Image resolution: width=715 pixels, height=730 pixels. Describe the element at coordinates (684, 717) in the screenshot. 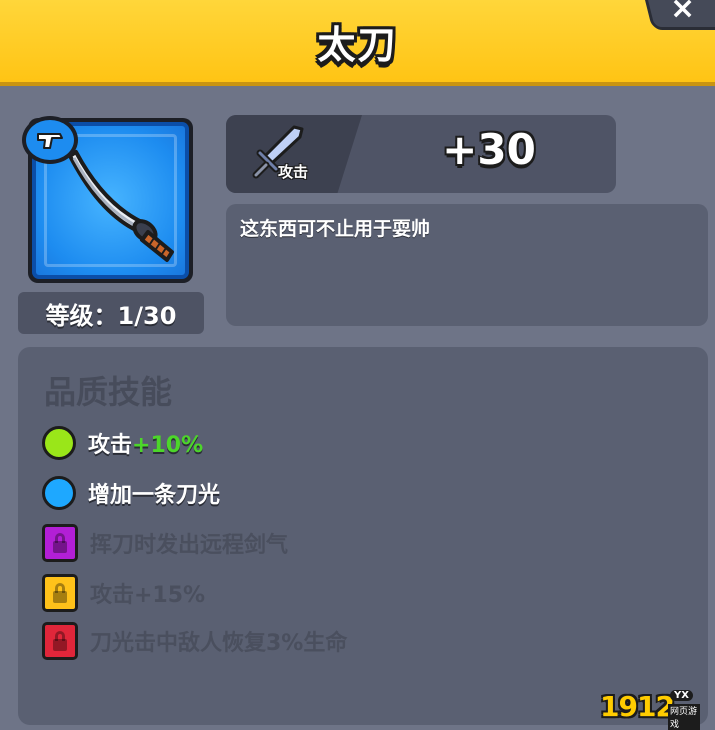

I see `watermark-subtext: 网页游戏` at that location.